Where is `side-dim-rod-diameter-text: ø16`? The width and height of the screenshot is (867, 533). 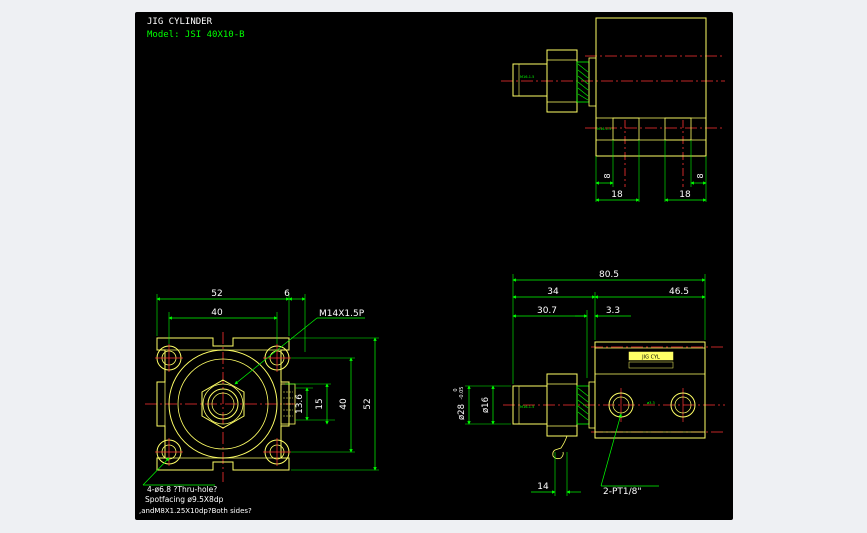
side-dim-rod-diameter-text: ø16 is located at coordinates (486, 405).